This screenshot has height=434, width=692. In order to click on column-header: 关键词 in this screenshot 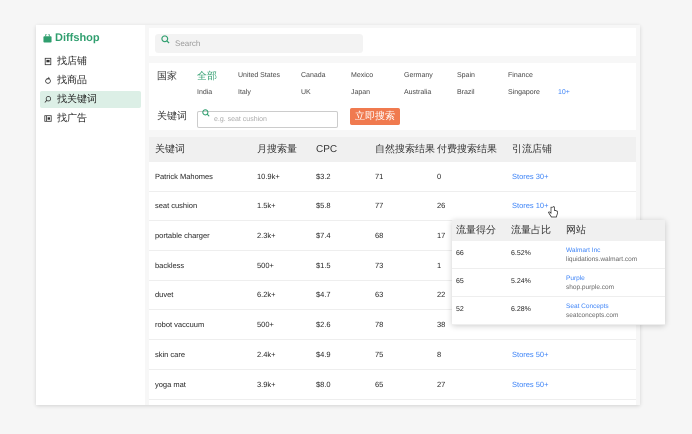, I will do `click(170, 149)`.